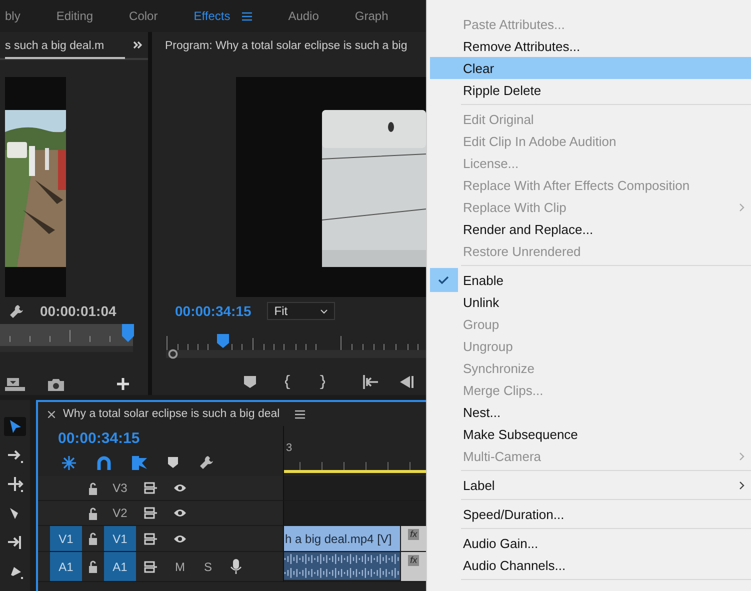 The width and height of the screenshot is (751, 591). I want to click on panel-tab: s such a big deal.m, so click(65, 47).